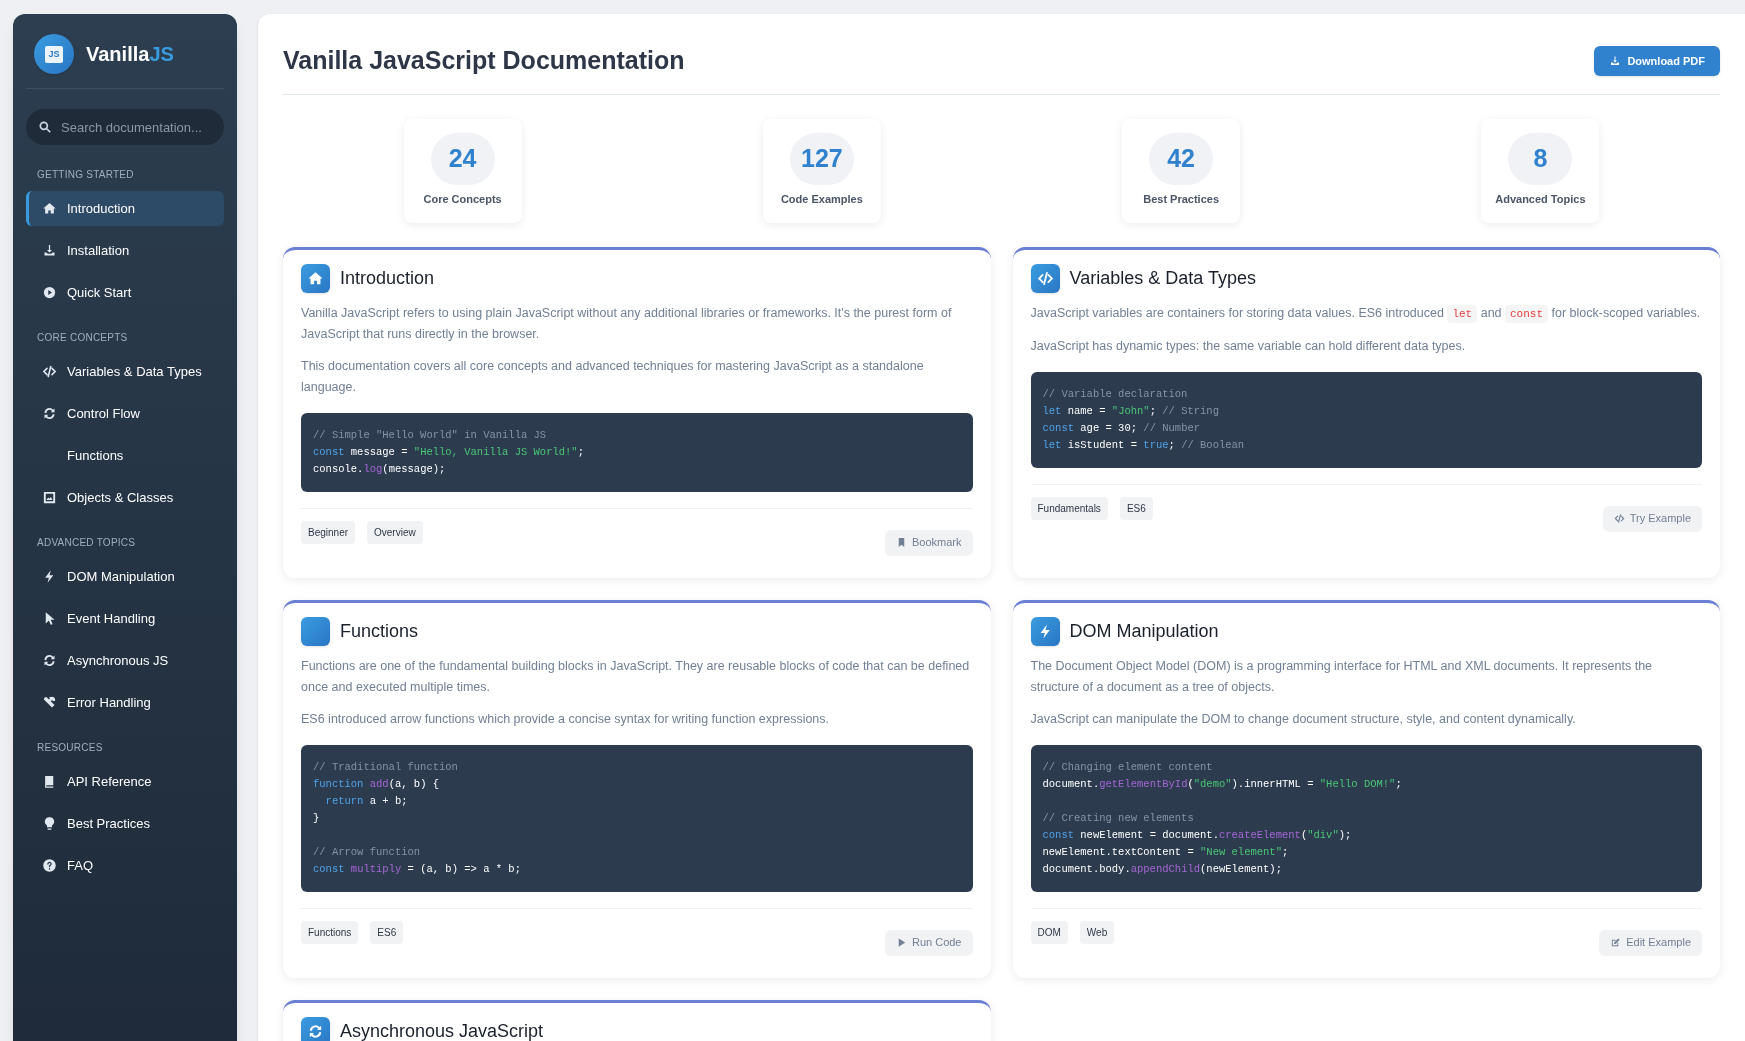 Image resolution: width=1745 pixels, height=1041 pixels. What do you see at coordinates (376, 784) in the screenshot?
I see `code-line: function add(a, b) {` at bounding box center [376, 784].